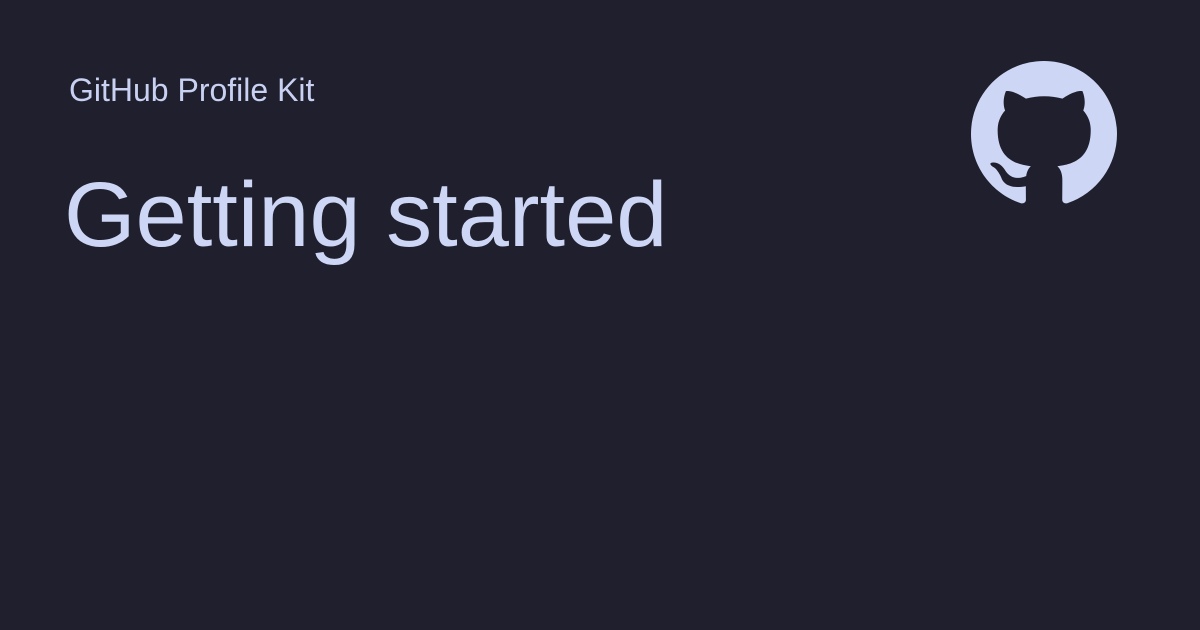  What do you see at coordinates (366, 215) in the screenshot?
I see `page-title: Getting started` at bounding box center [366, 215].